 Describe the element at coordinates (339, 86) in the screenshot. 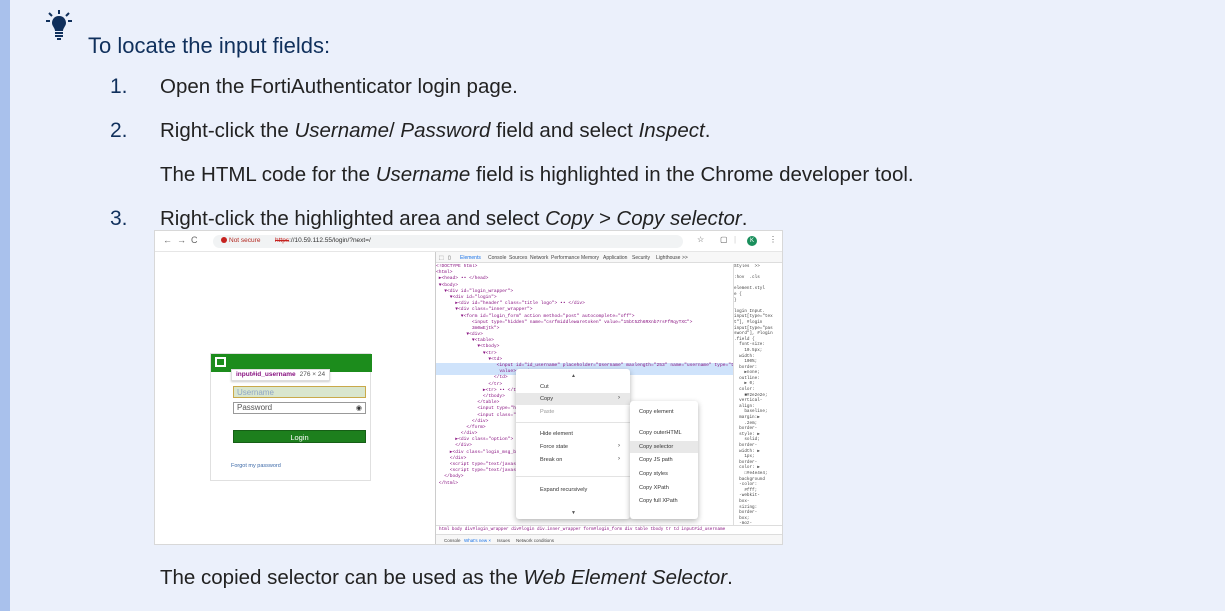

I see `step-text: Open the FortiAuthenticator login page.` at that location.